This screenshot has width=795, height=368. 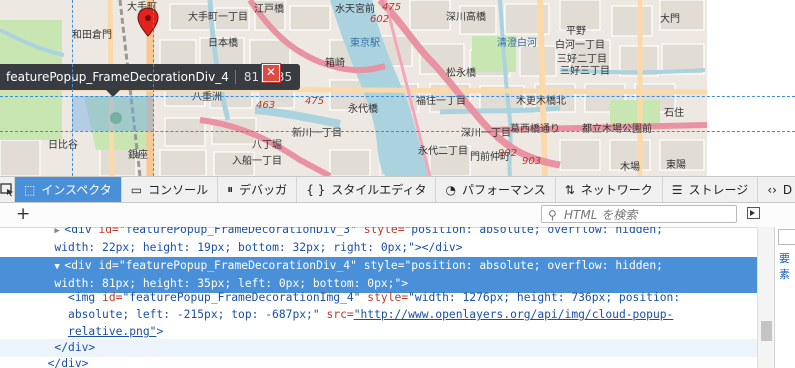 What do you see at coordinates (335, 63) in the screenshot?
I see `map-label: 箱崎` at bounding box center [335, 63].